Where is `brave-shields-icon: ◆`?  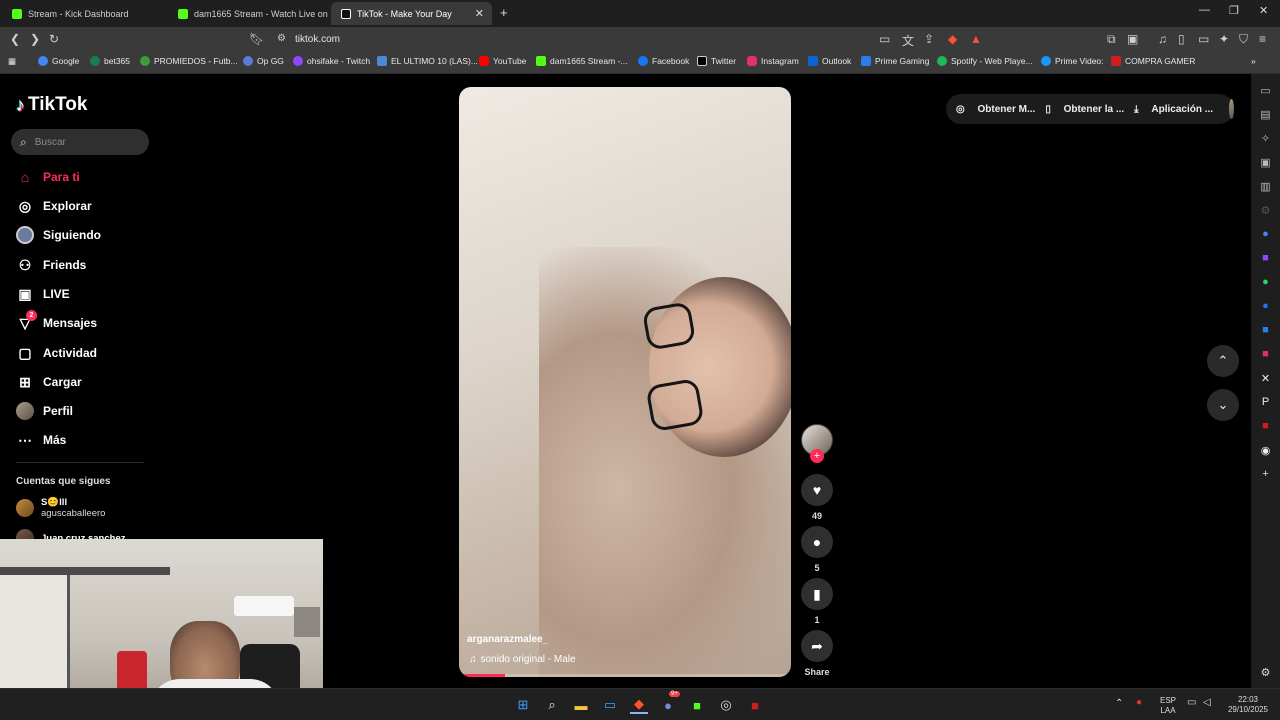
brave-shields-icon: ◆ is located at coordinates (952, 39).